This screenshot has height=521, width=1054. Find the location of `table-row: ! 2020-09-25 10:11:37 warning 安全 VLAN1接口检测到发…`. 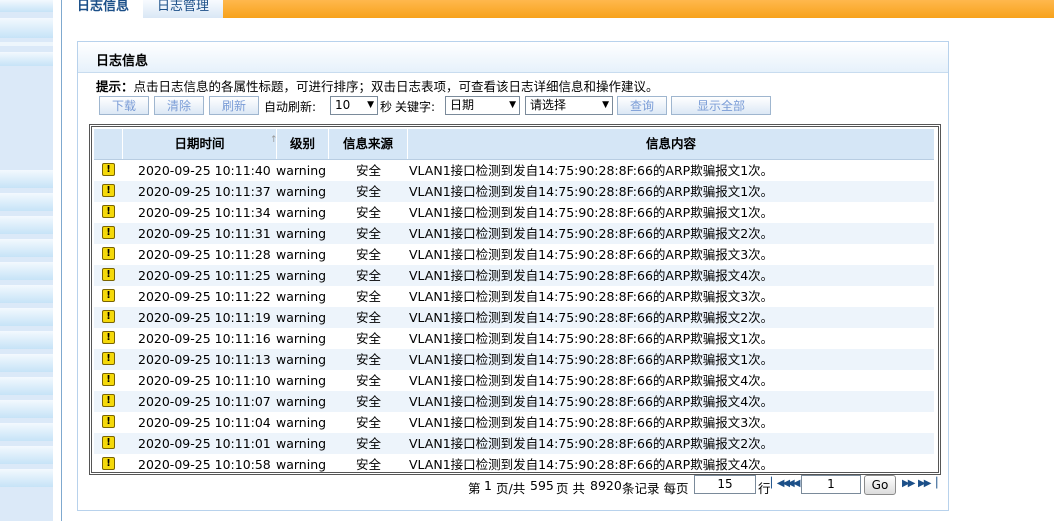

table-row: ! 2020-09-25 10:11:37 warning 安全 VLAN1接口检测到发… is located at coordinates (514, 191).